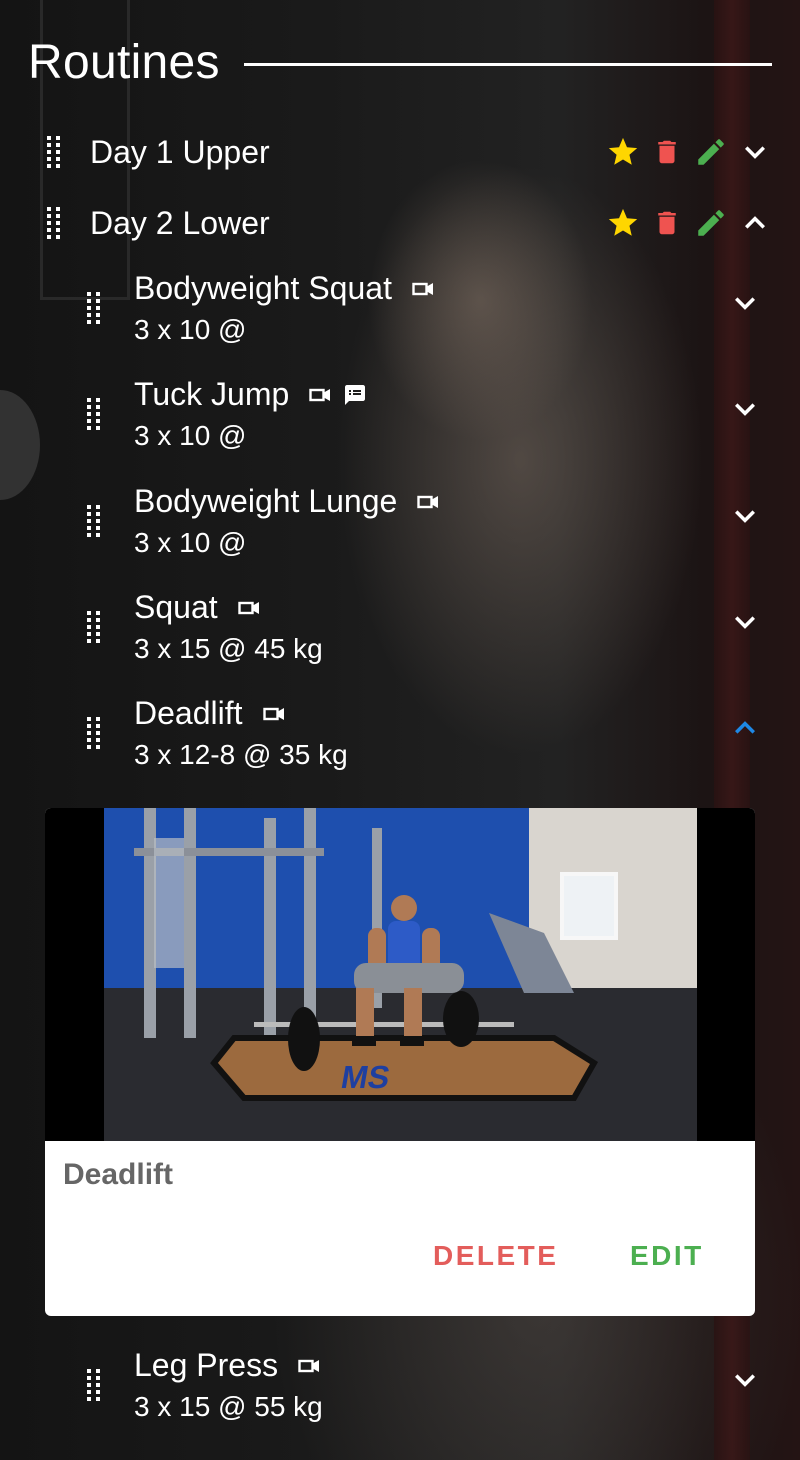  Describe the element at coordinates (420, 639) in the screenshot. I see `exercise-row: Squat 3 x 15 @ 45 kg` at that location.